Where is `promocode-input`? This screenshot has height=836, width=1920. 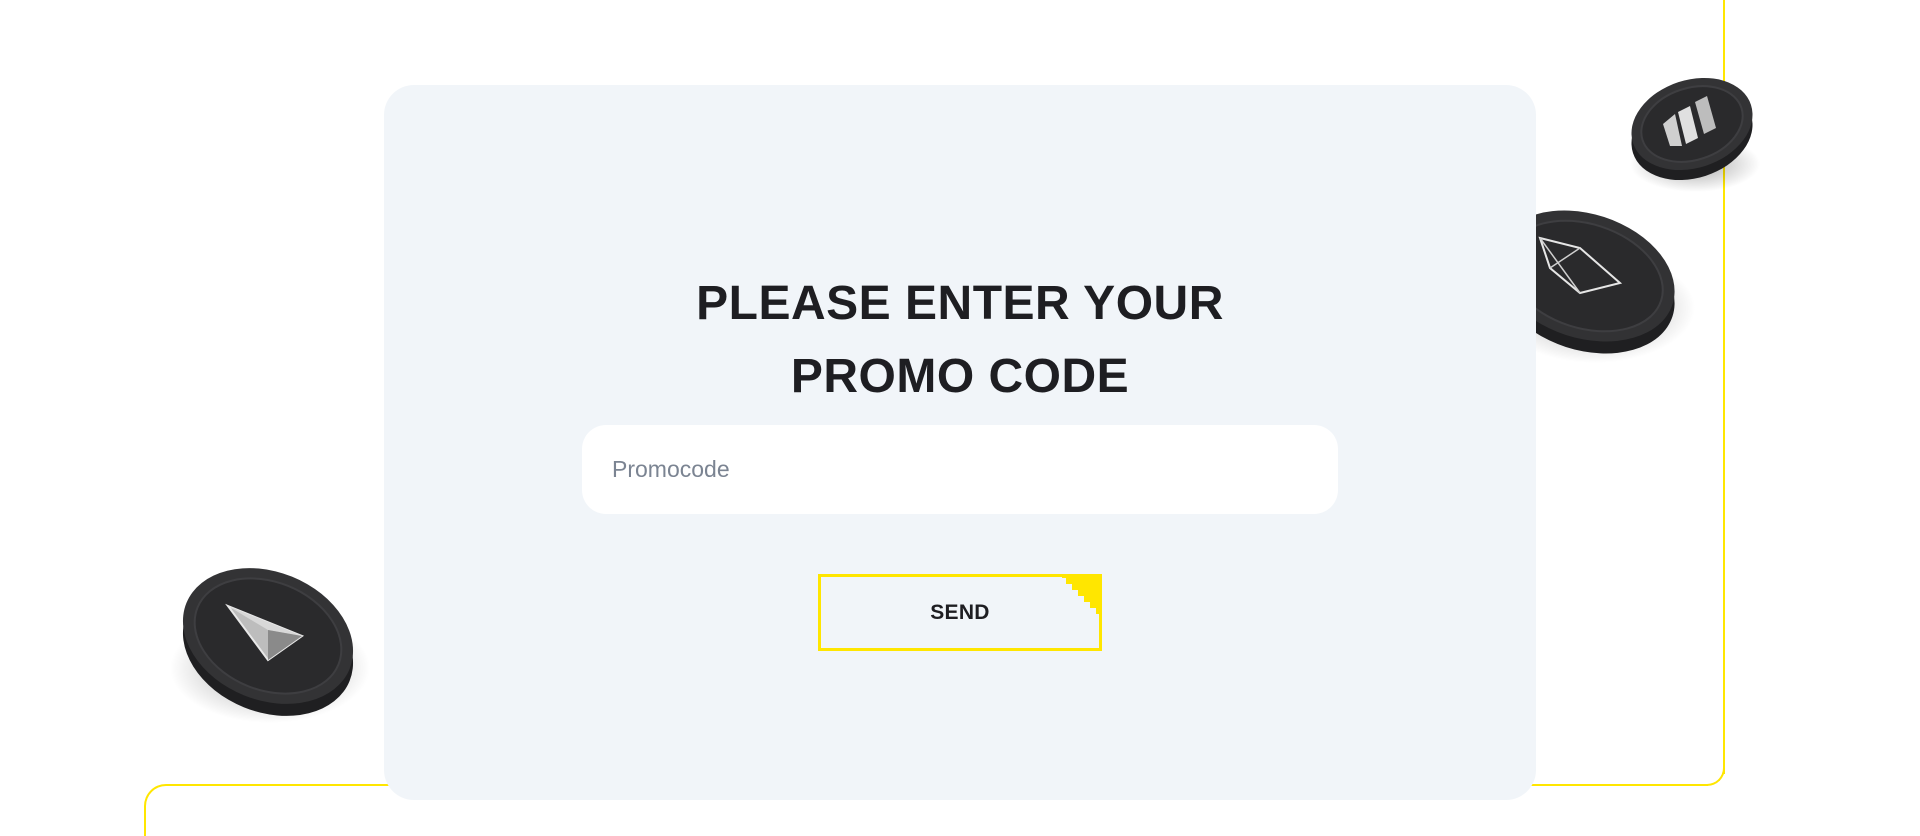
promocode-input is located at coordinates (960, 469).